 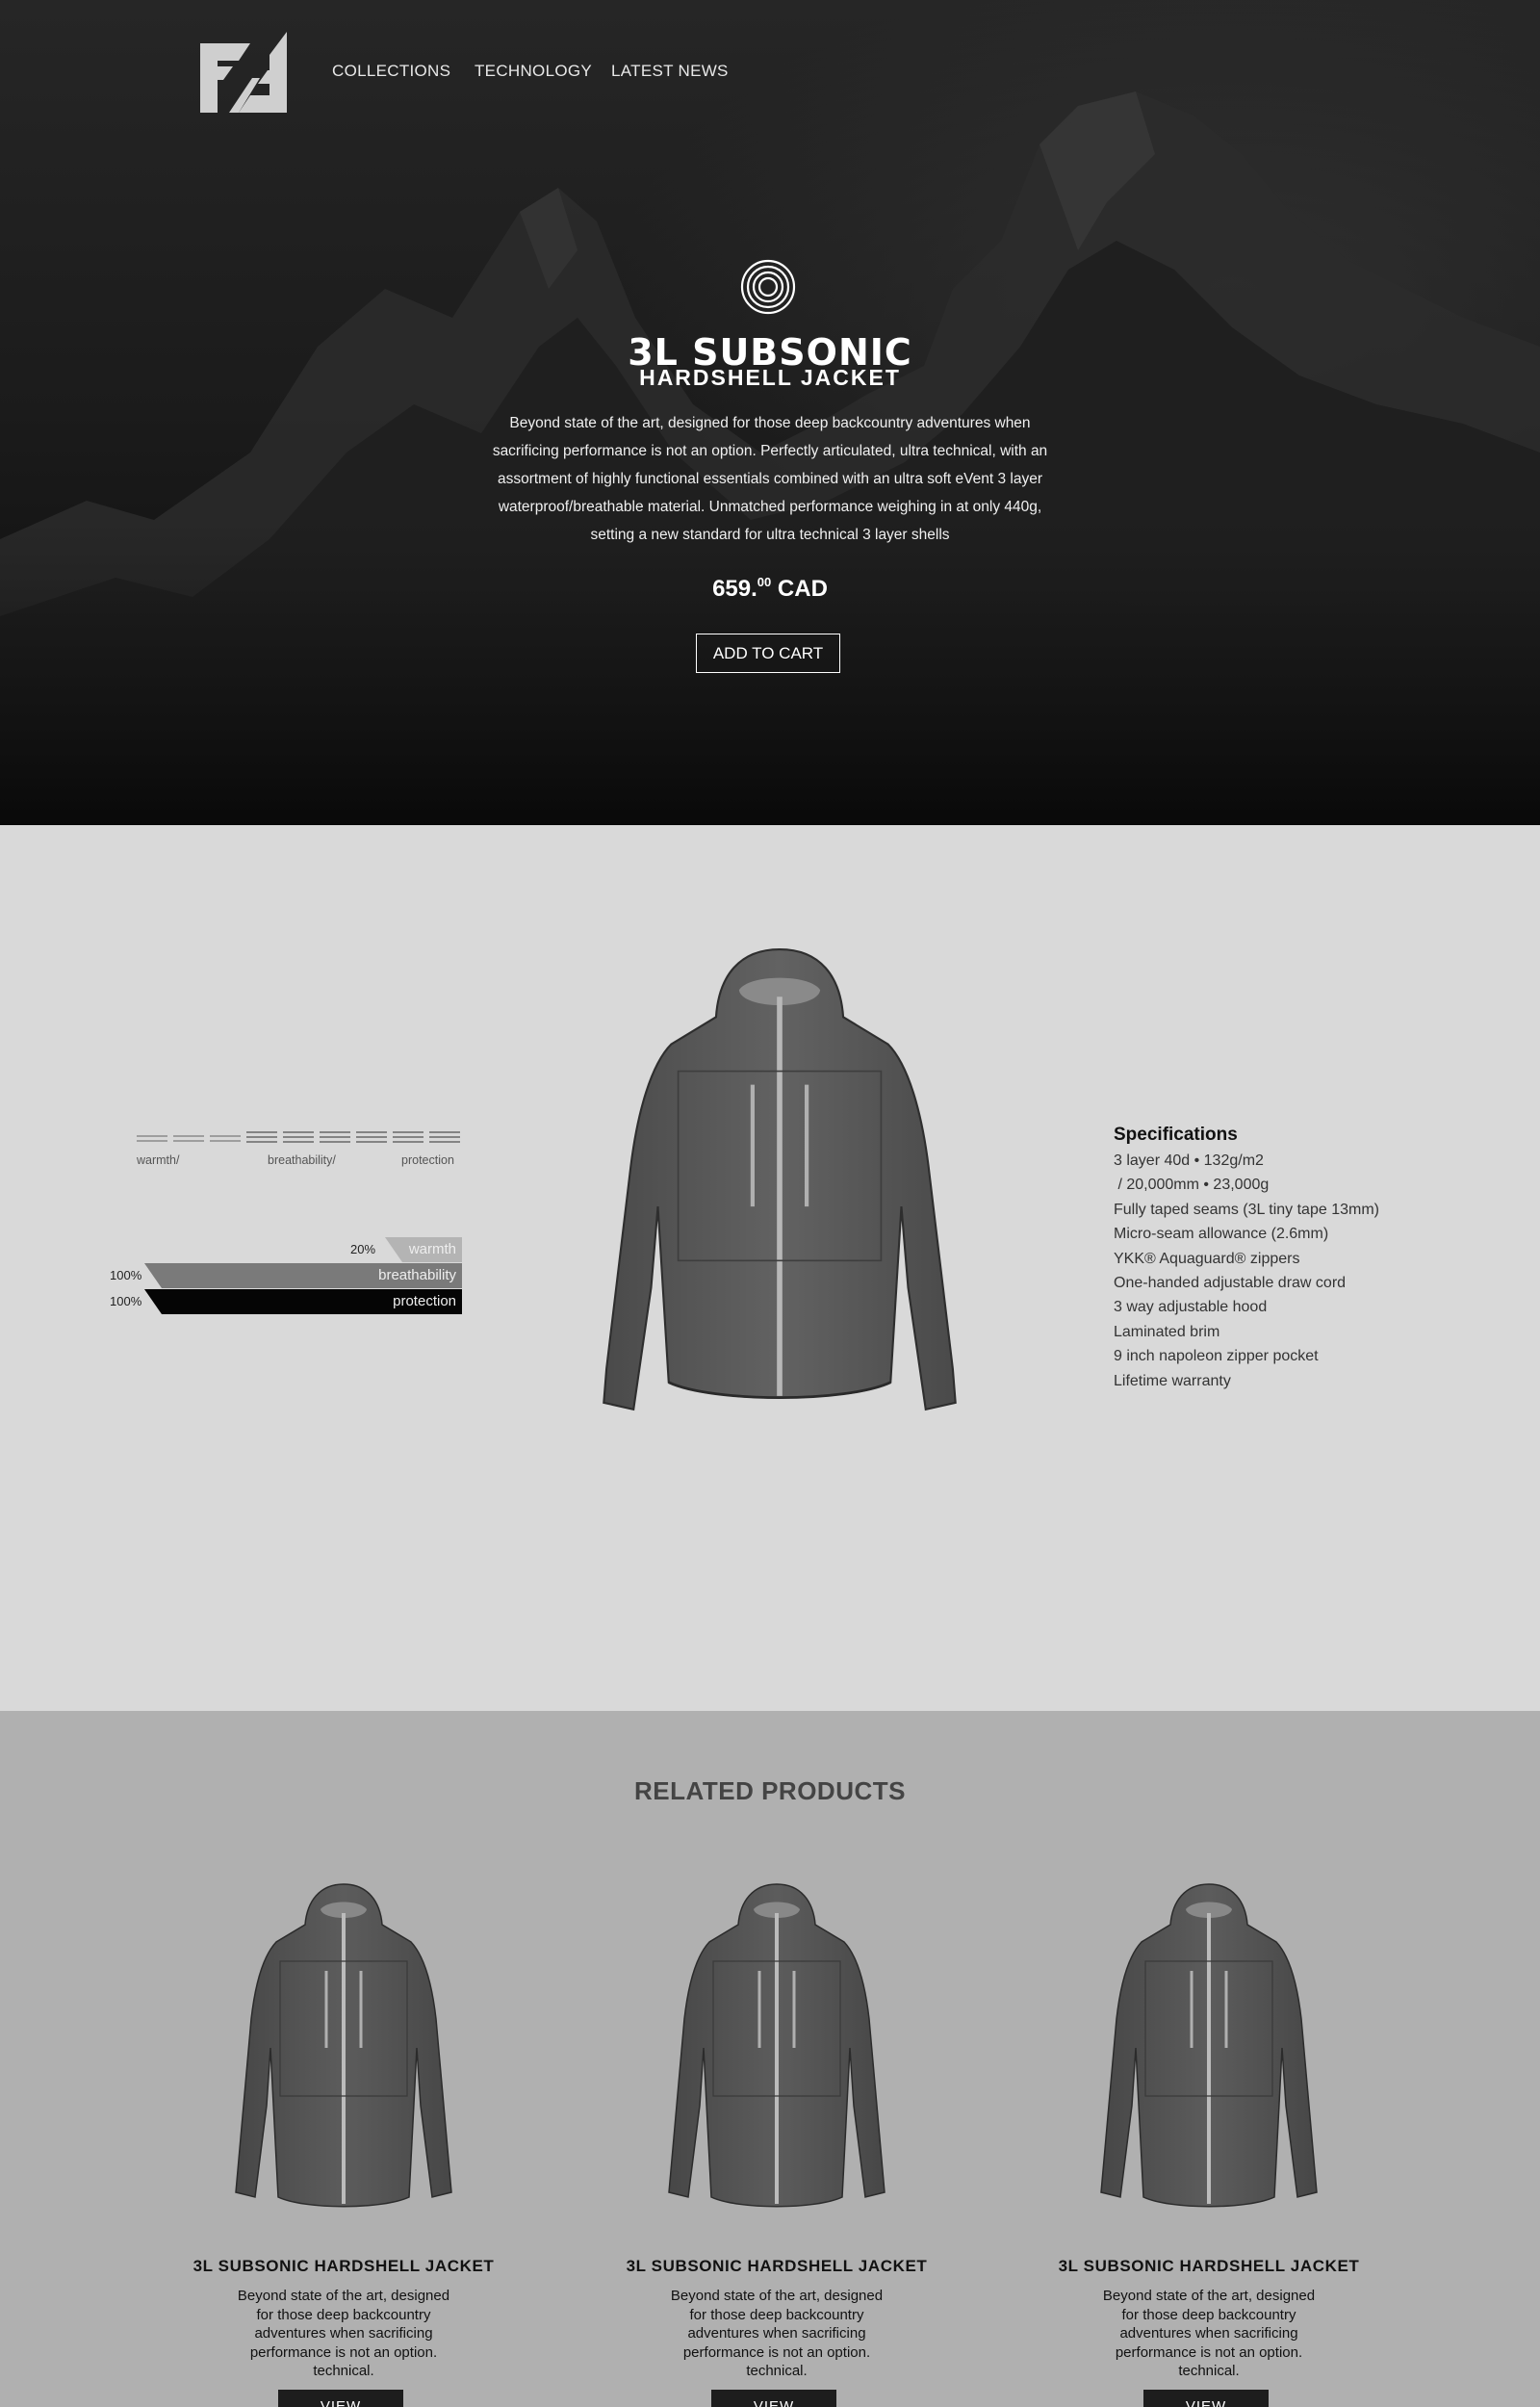 I want to click on spec-item: YKK® Aquaguard® zippers, so click(x=1207, y=1259).